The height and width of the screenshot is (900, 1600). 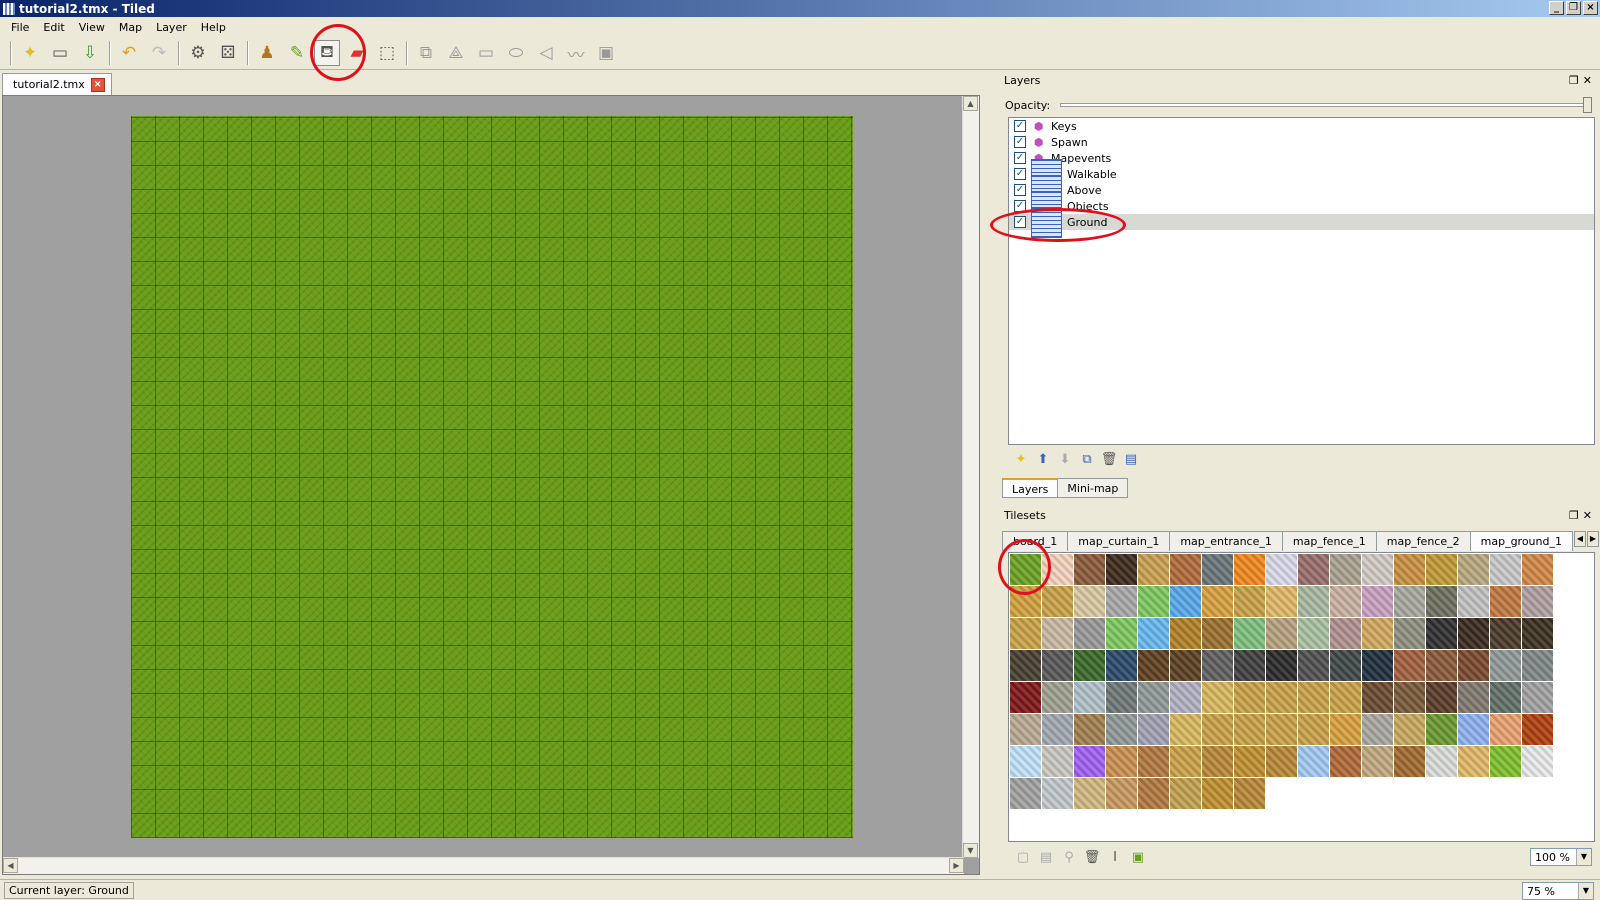 What do you see at coordinates (1226, 541) in the screenshot?
I see `tab-tileset-entrance: map_entrance_1` at bounding box center [1226, 541].